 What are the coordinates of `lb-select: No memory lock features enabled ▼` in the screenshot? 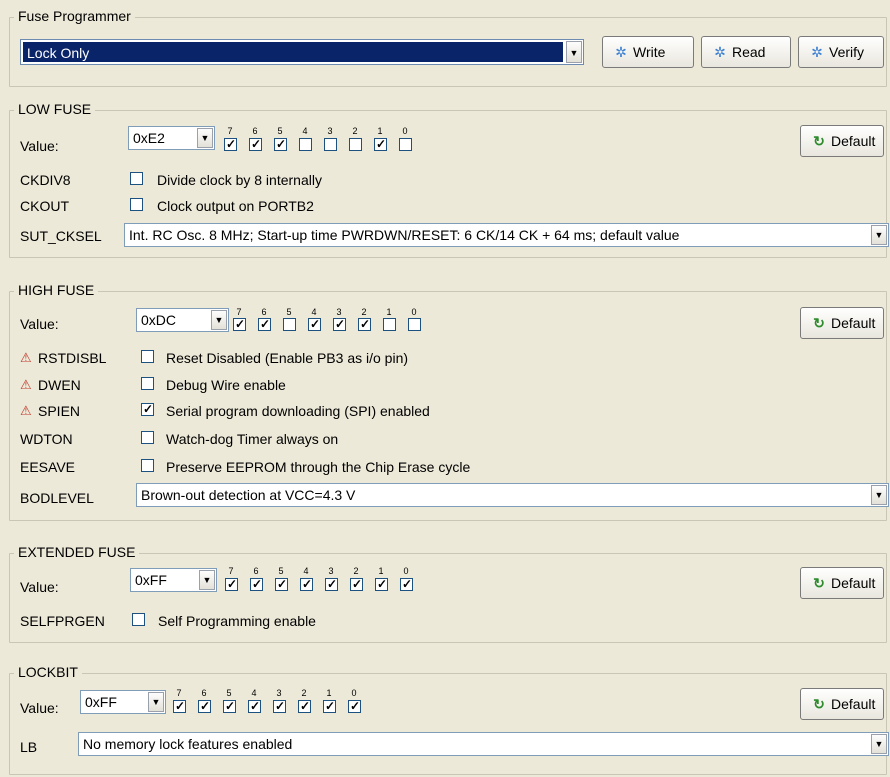 It's located at (483, 744).